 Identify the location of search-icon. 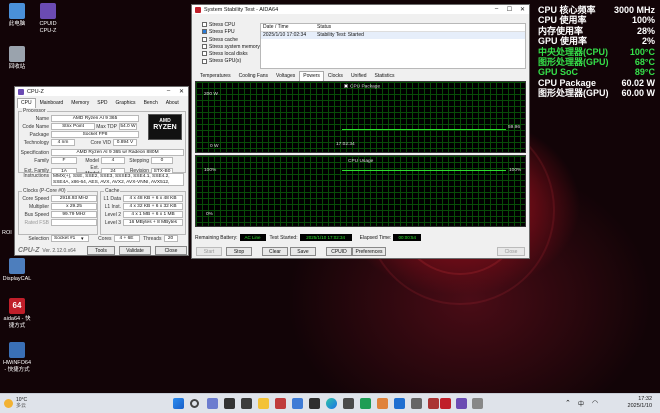
(194, 403).